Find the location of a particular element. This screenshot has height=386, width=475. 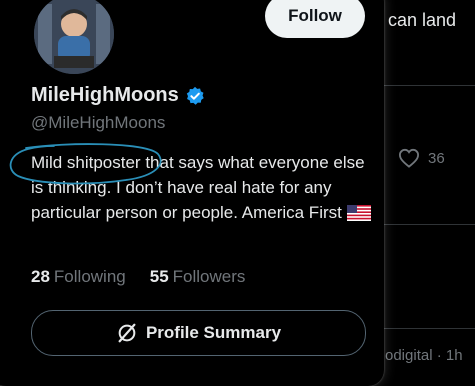

us-flag-icon is located at coordinates (358, 213).